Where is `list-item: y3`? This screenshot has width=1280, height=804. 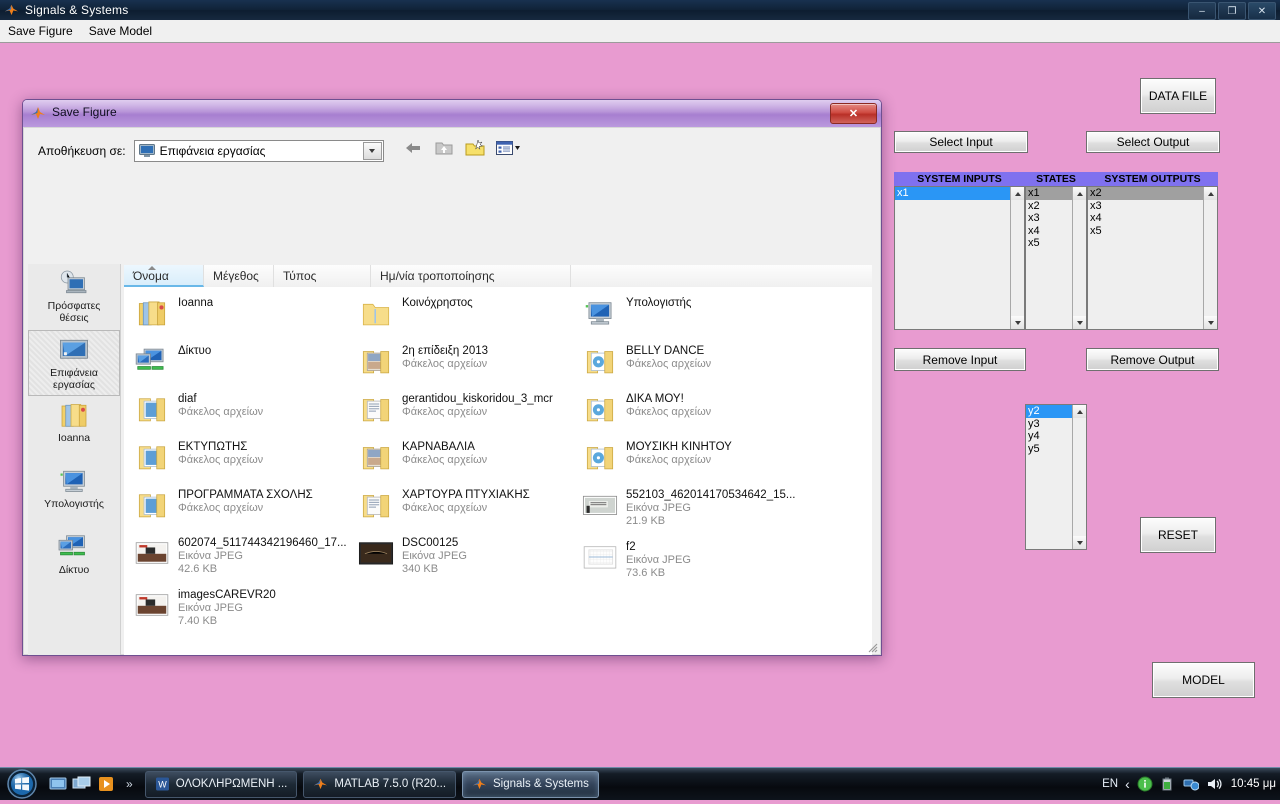 list-item: y3 is located at coordinates (1049, 424).